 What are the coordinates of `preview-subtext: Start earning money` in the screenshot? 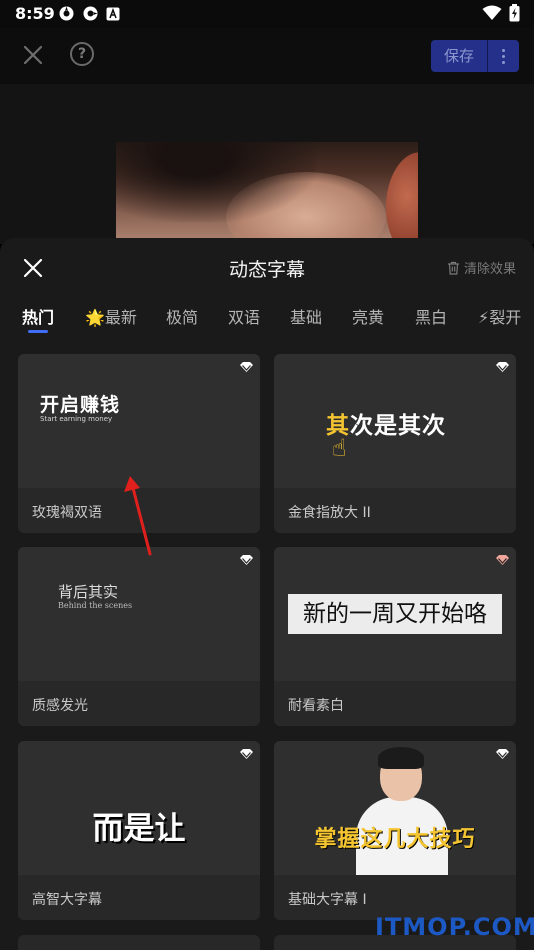 It's located at (76, 419).